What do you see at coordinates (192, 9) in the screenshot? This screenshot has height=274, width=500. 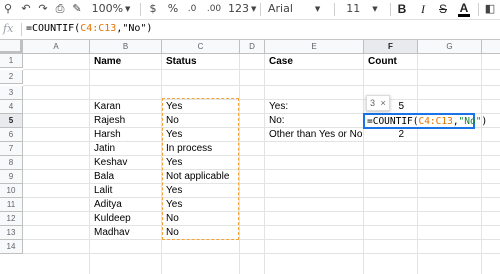 I see `decrease-decimals-button: .0` at bounding box center [192, 9].